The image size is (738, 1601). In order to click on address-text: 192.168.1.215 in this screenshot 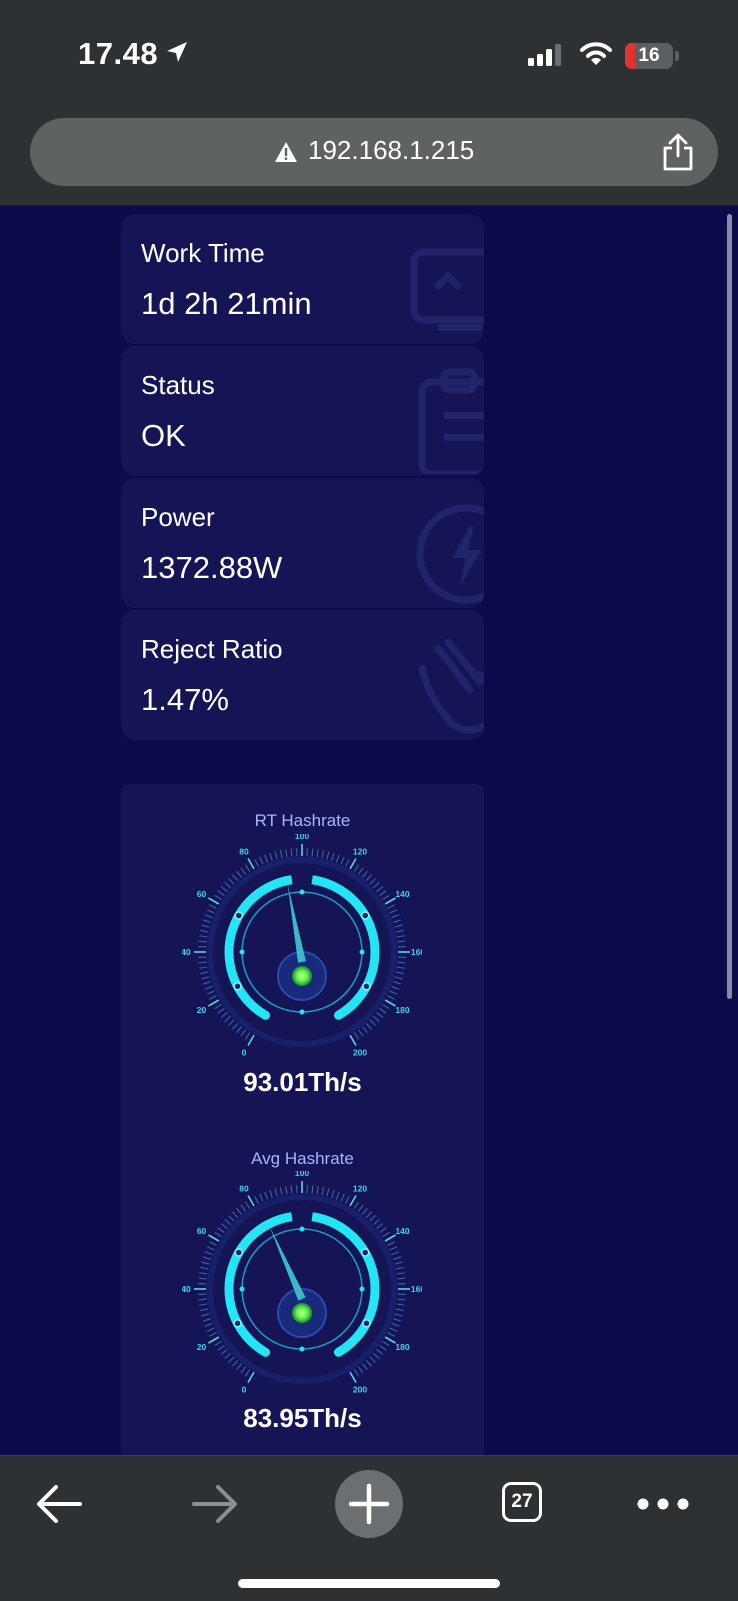, I will do `click(391, 150)`.